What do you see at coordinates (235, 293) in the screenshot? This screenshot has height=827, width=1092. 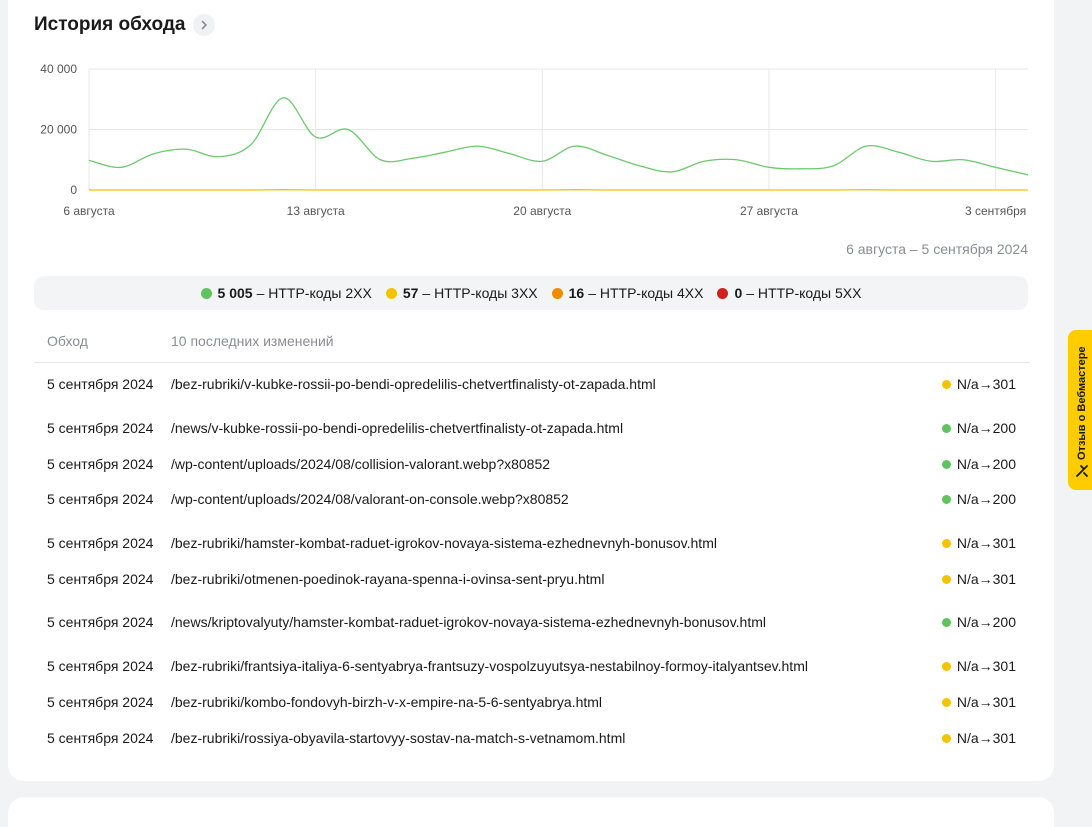 I see `legend-value: 5 005` at bounding box center [235, 293].